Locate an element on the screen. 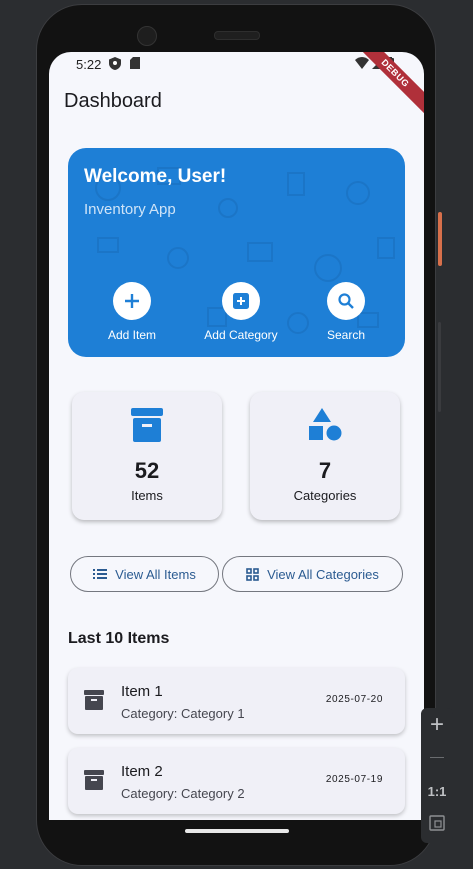 This screenshot has height=869, width=473. list-item: Item 2 Category: Category 2 2025-07-19 is located at coordinates (236, 781).